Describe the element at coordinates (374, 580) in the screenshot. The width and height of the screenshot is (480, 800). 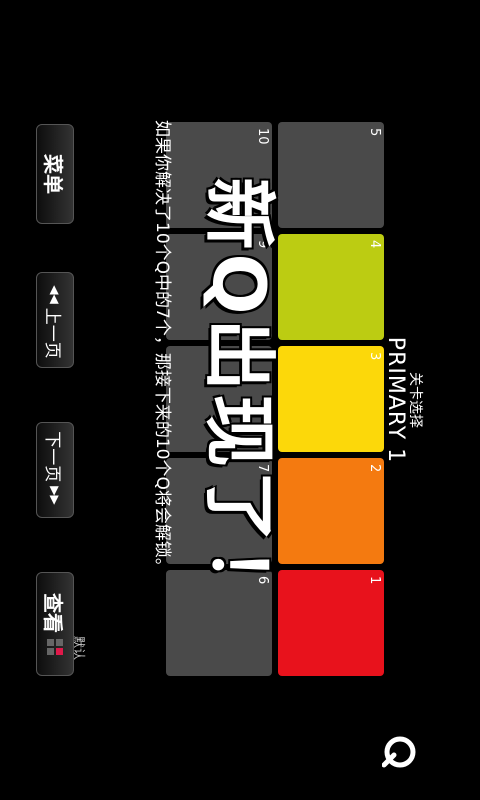
I see `level-number: 1` at that location.